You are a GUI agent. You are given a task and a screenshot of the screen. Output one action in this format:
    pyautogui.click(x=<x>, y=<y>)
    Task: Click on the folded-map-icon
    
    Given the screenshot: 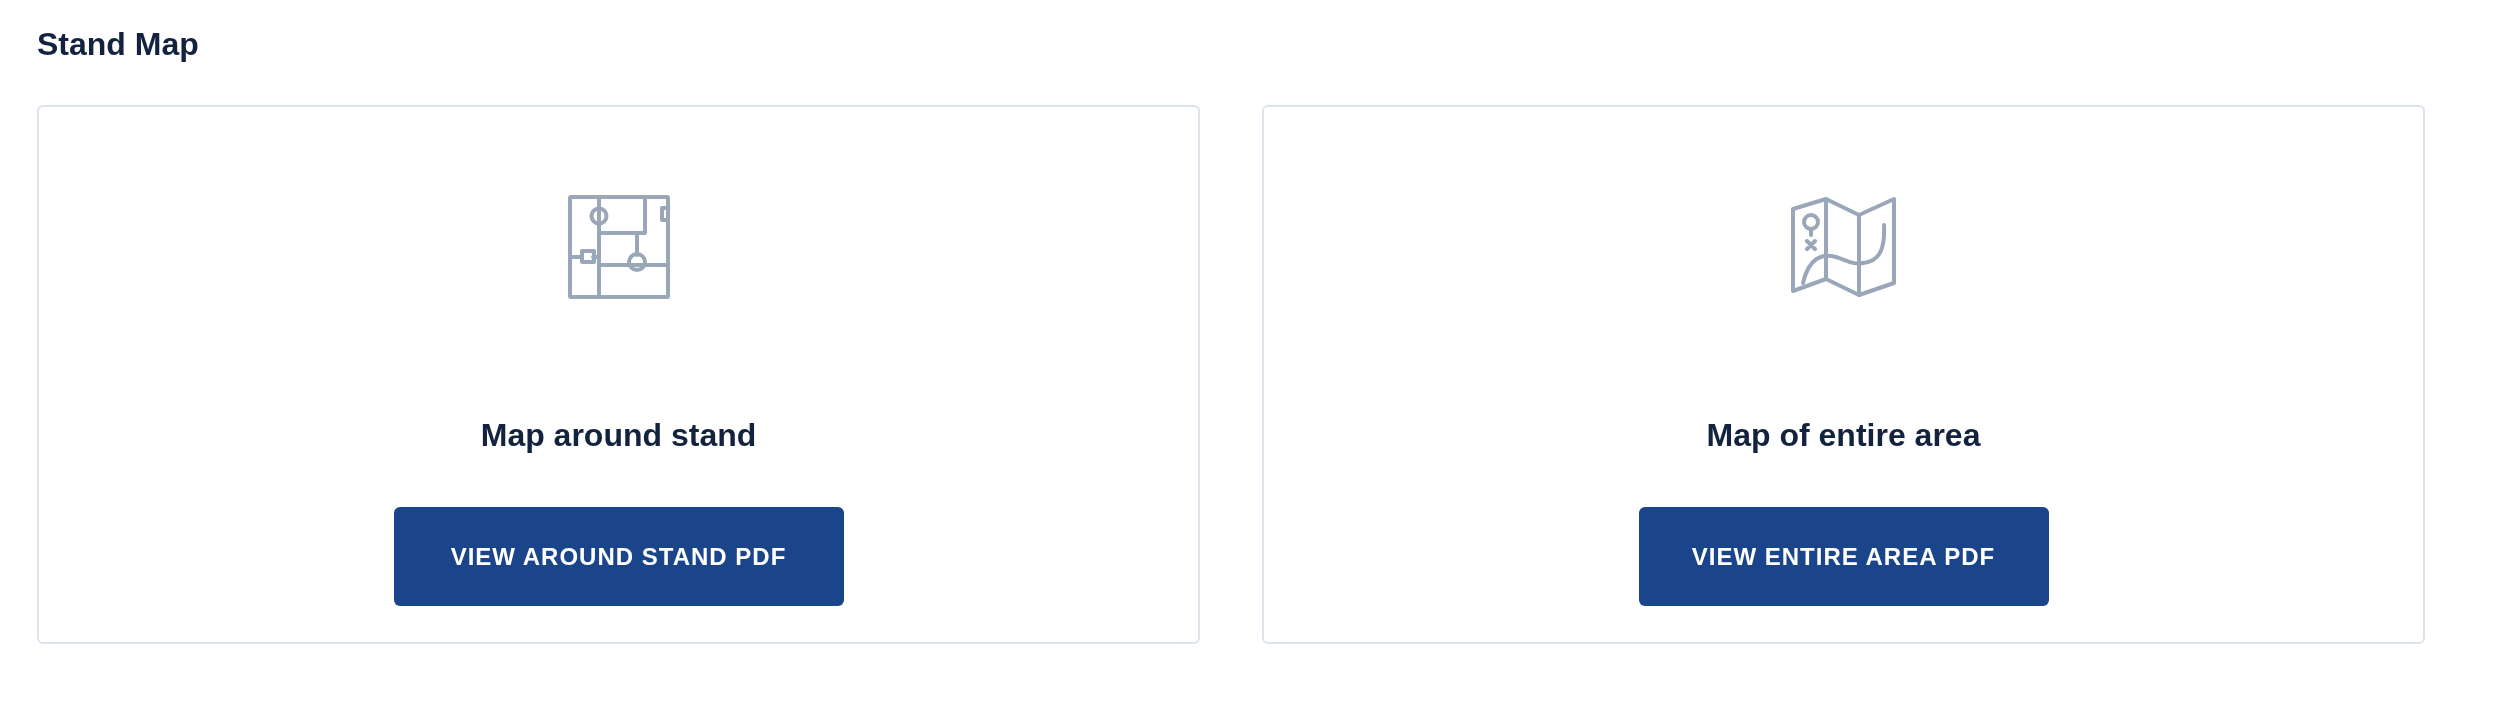 What is the action you would take?
    pyautogui.click(x=1843, y=247)
    